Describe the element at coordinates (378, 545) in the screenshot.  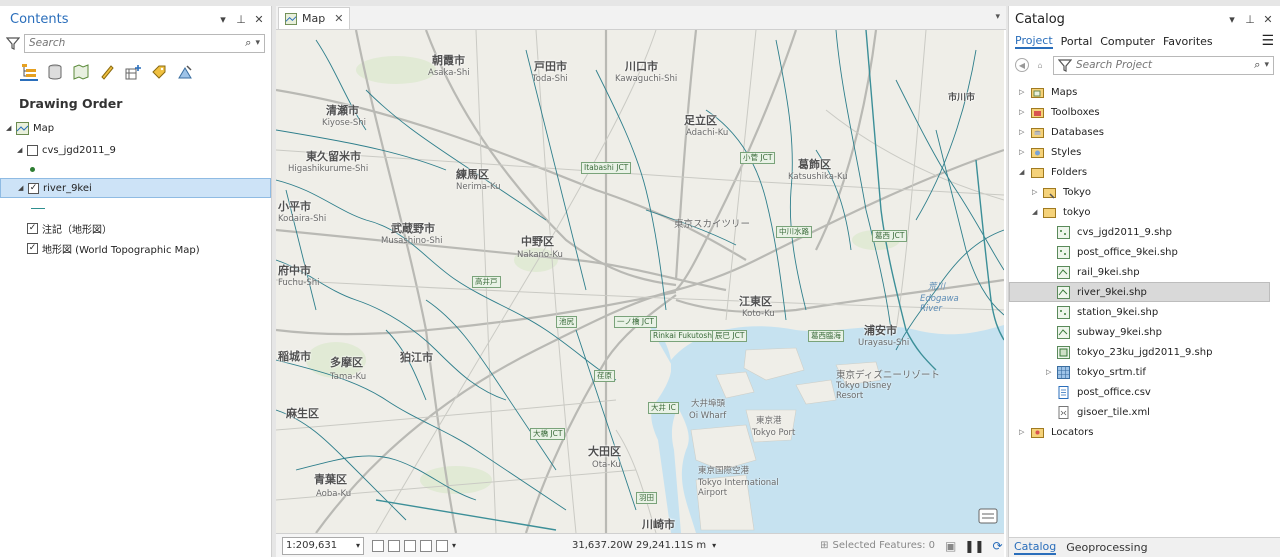
I see `grid-icon` at that location.